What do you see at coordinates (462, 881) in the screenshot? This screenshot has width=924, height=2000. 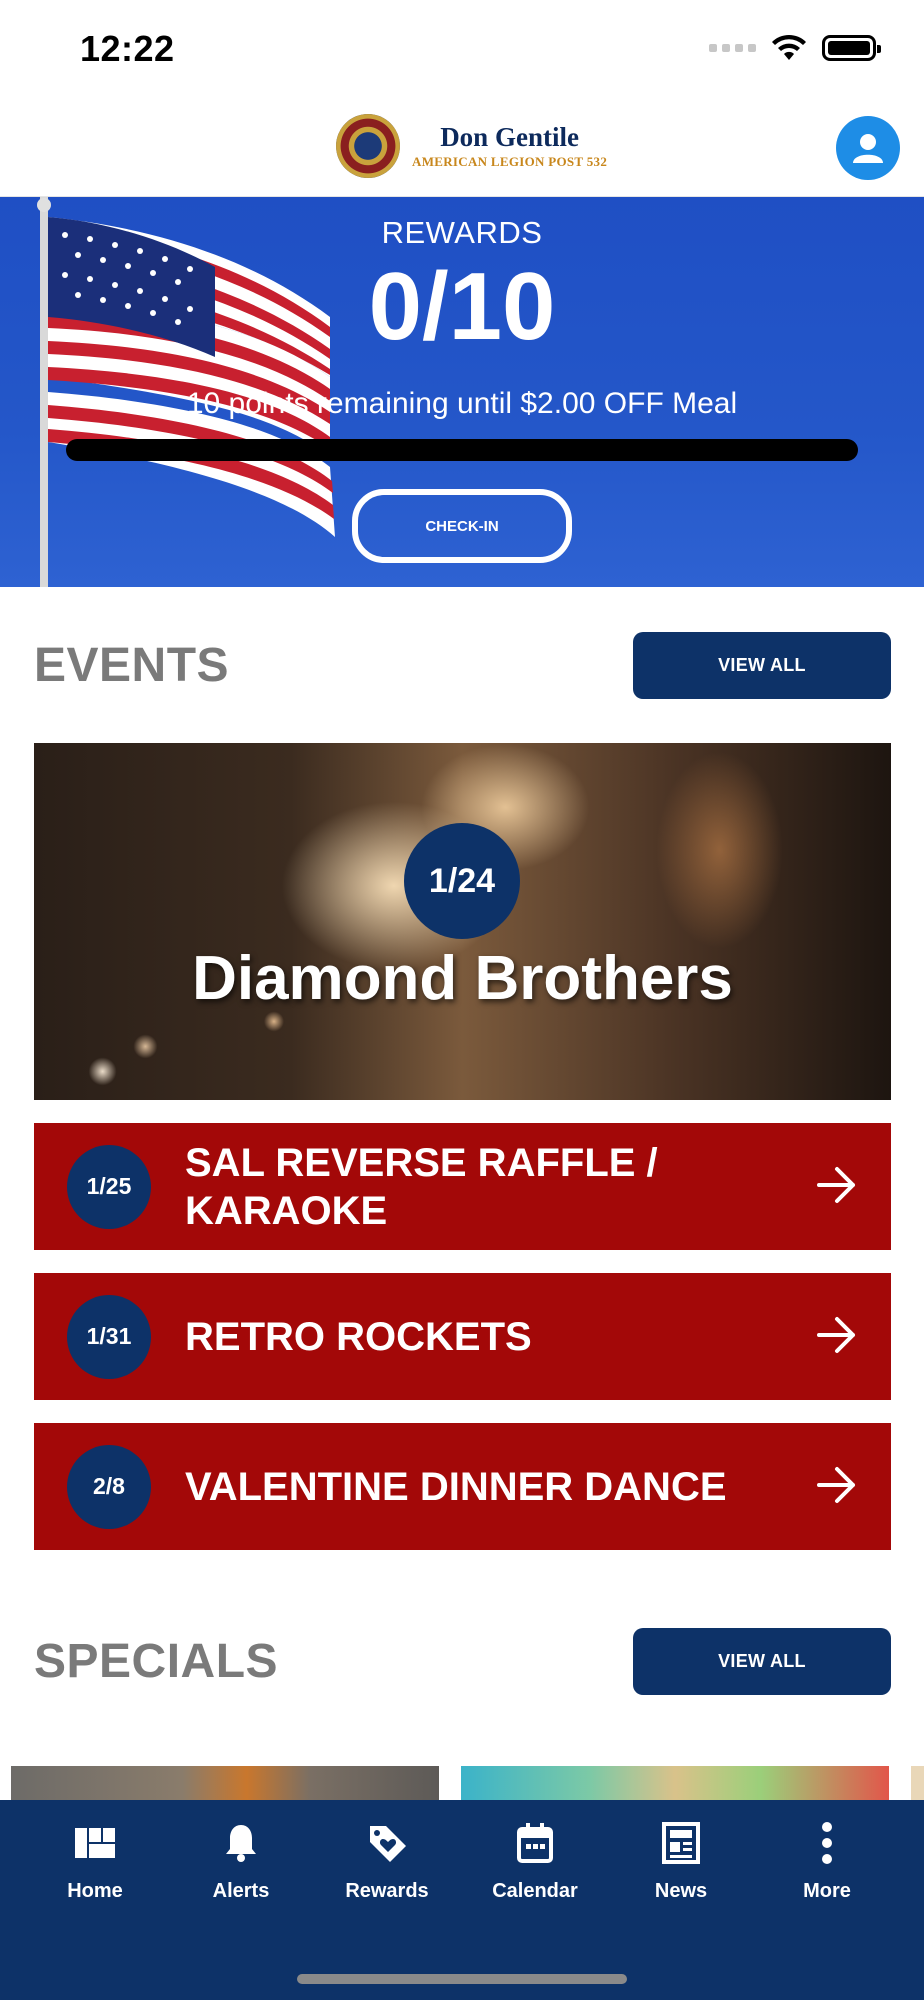 I see `featured-event-date: 1/24` at bounding box center [462, 881].